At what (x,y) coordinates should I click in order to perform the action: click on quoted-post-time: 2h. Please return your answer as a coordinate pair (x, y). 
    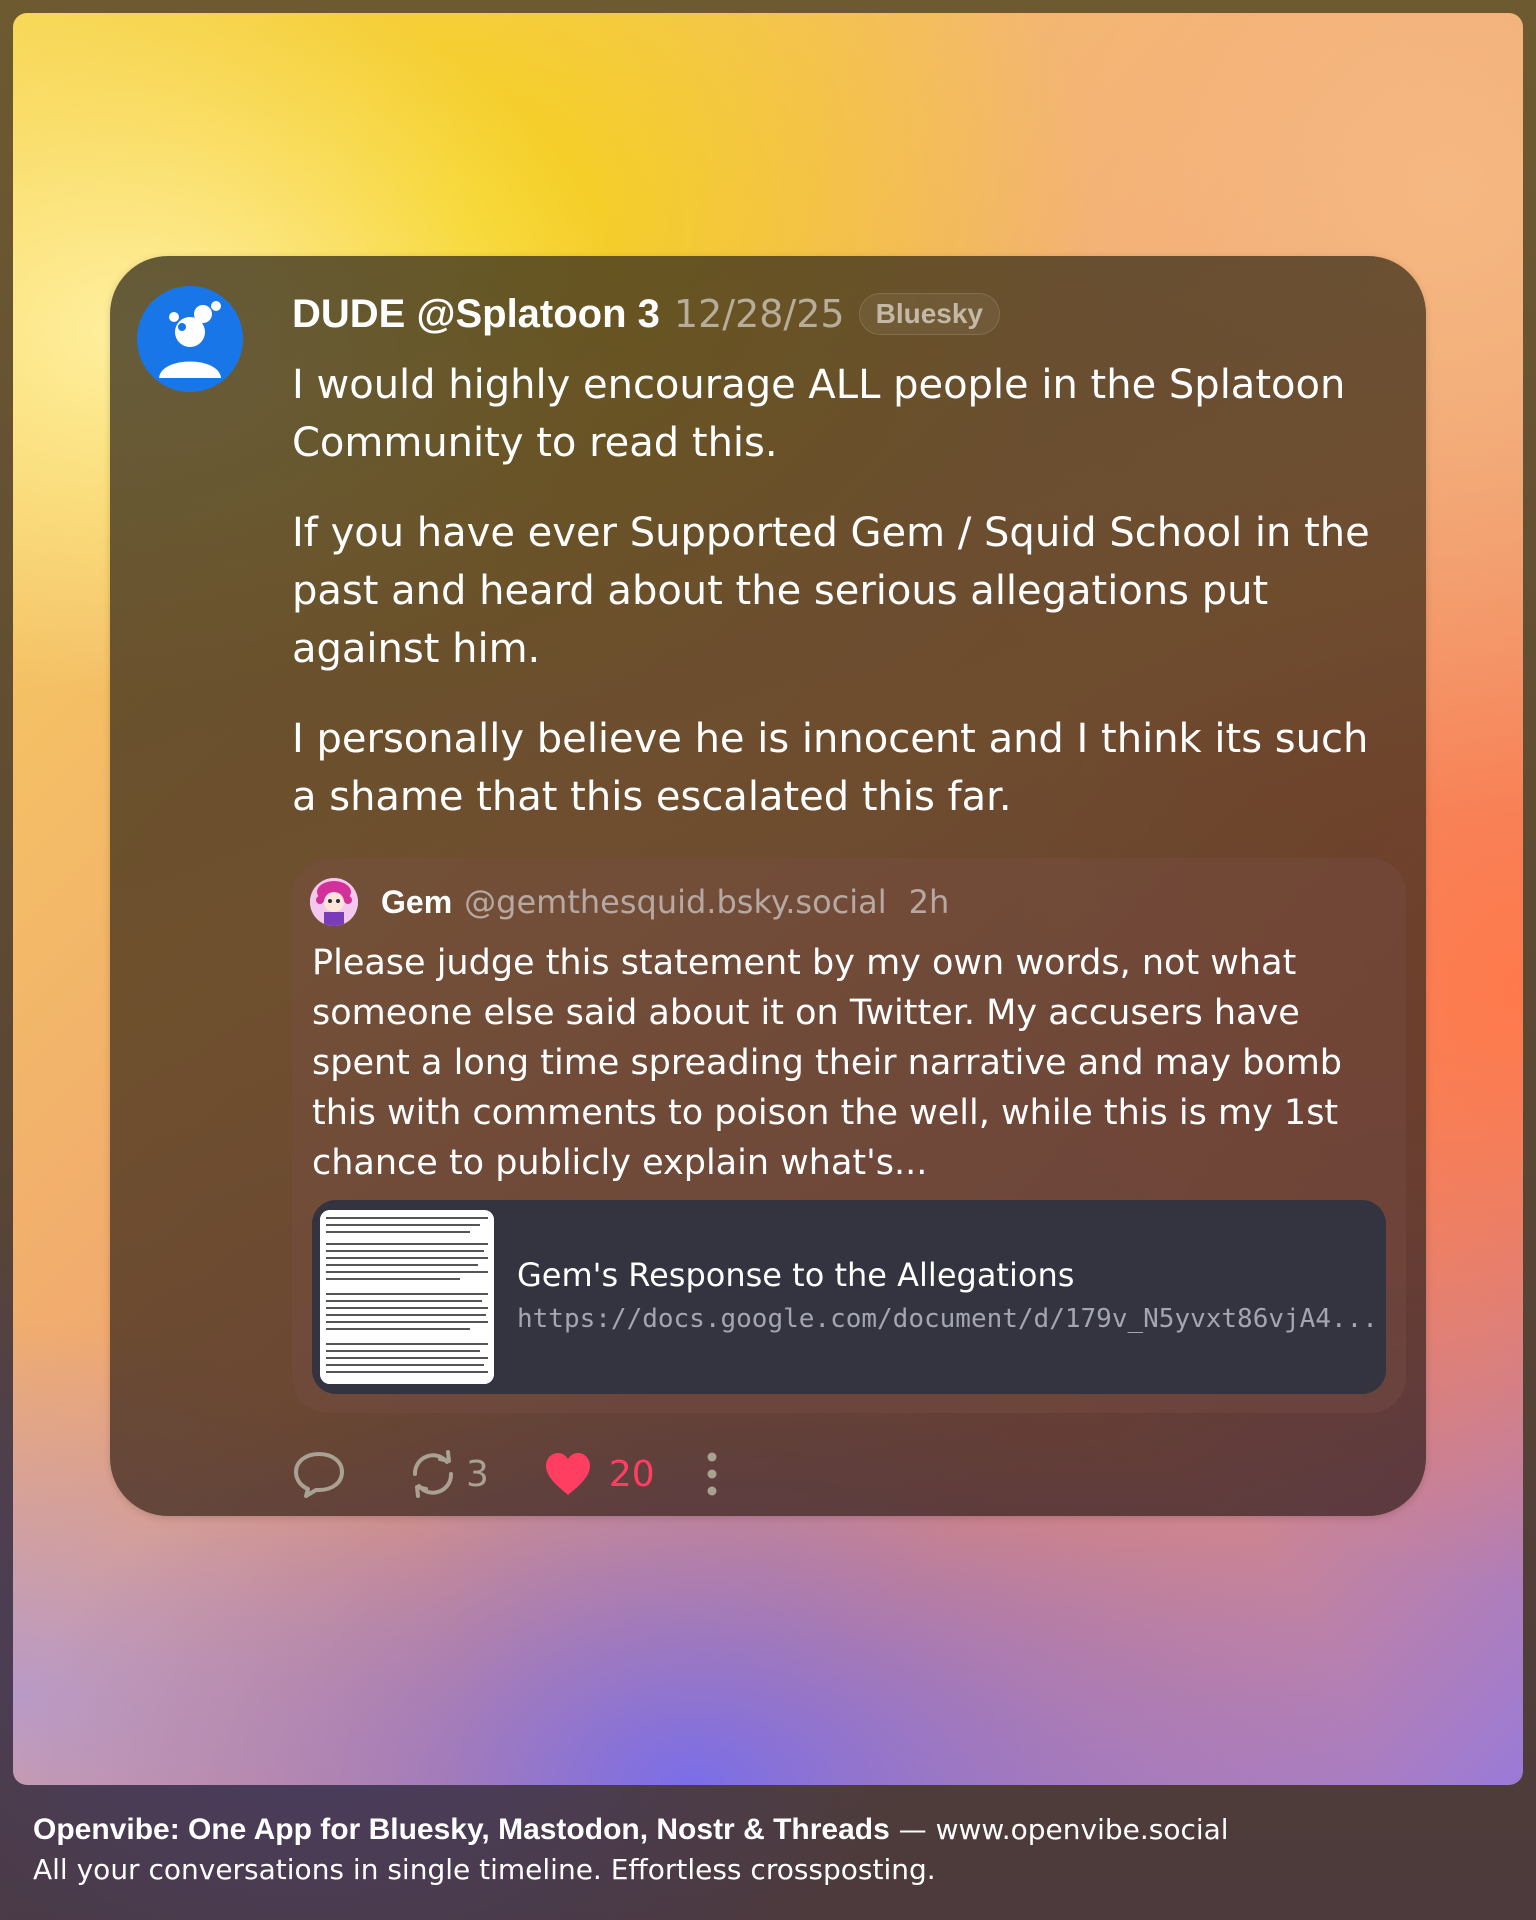
    Looking at the image, I should click on (929, 902).